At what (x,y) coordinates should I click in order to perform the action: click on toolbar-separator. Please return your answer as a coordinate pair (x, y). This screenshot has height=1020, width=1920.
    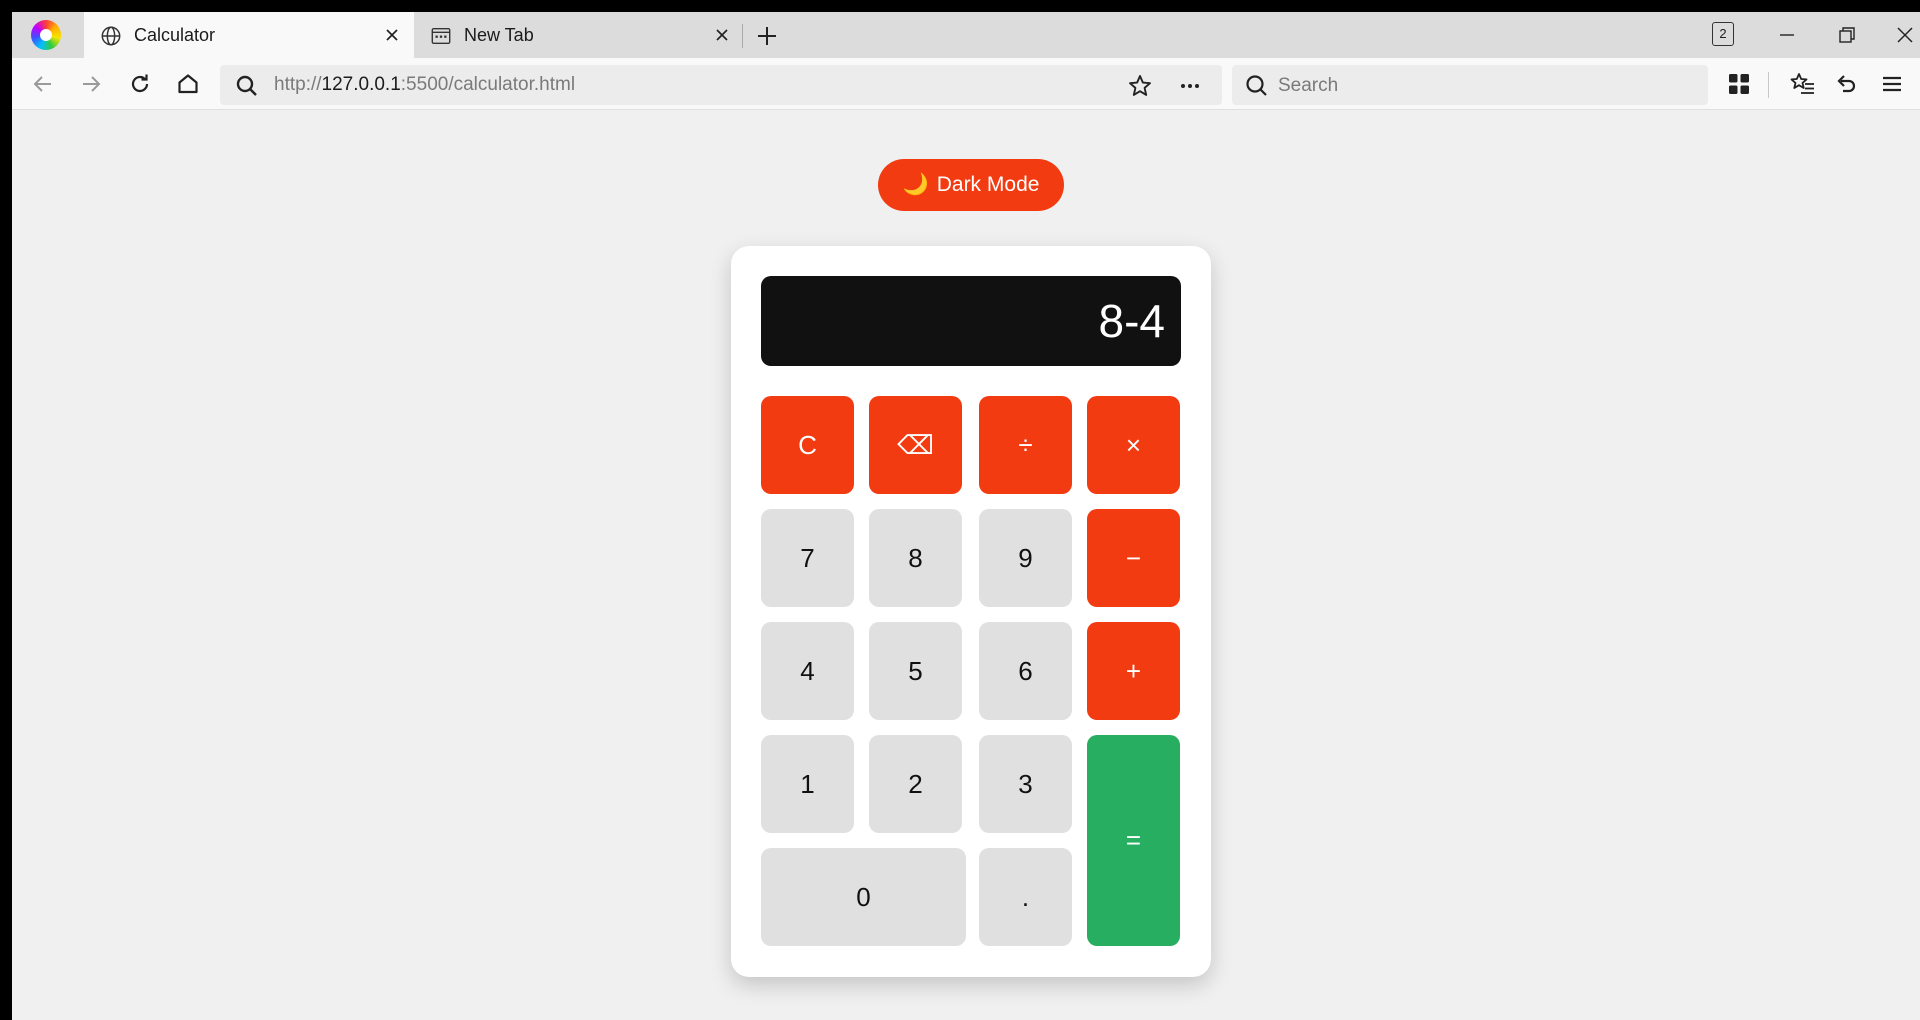
    Looking at the image, I should click on (1768, 85).